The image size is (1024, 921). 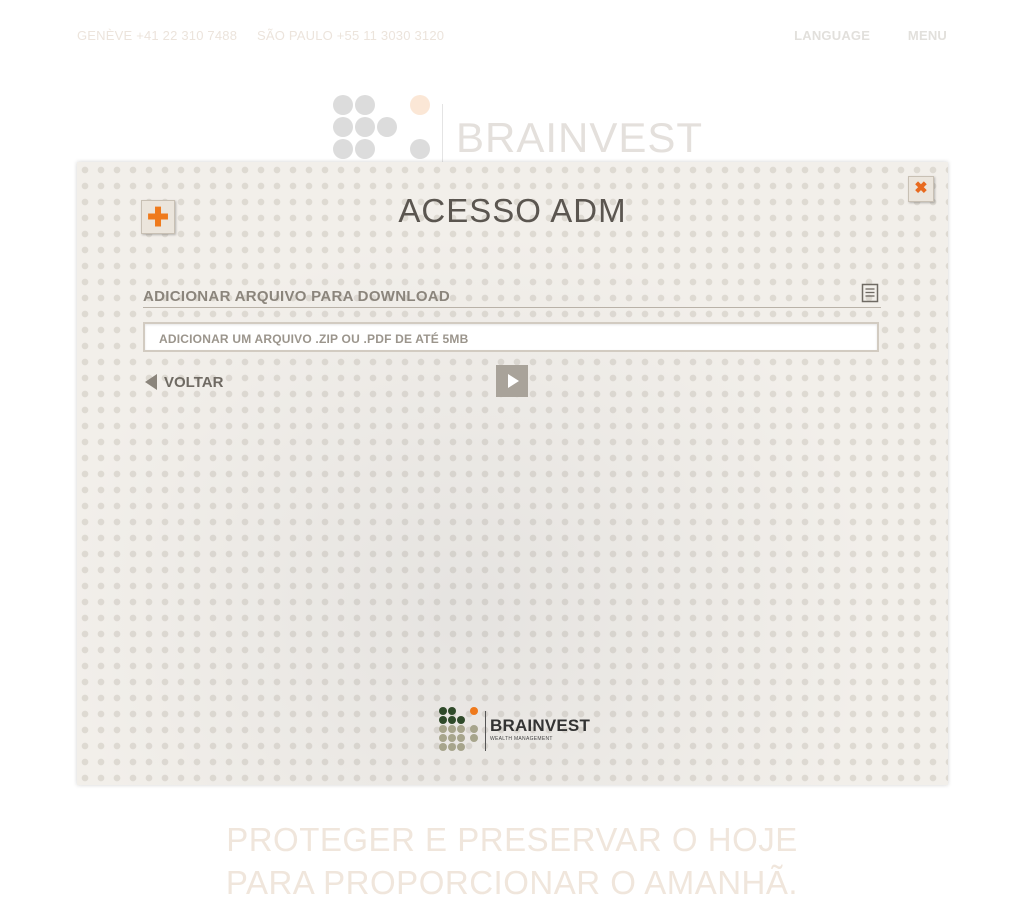 I want to click on tagline-line-2: PARA PROPORCIONAR O AMANHÃ., so click(x=512, y=882).